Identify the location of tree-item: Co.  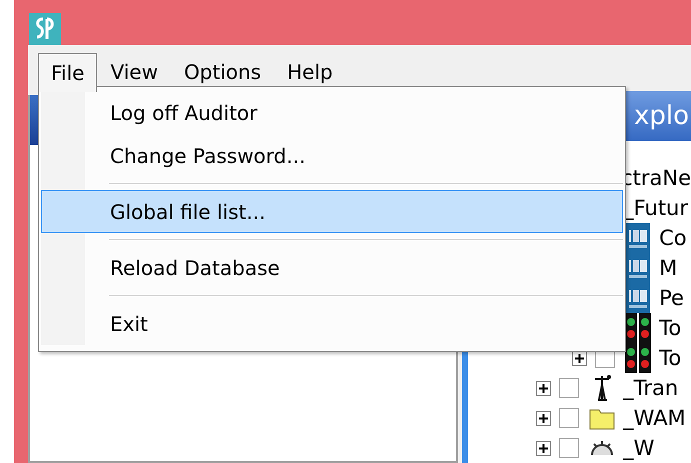
(673, 238).